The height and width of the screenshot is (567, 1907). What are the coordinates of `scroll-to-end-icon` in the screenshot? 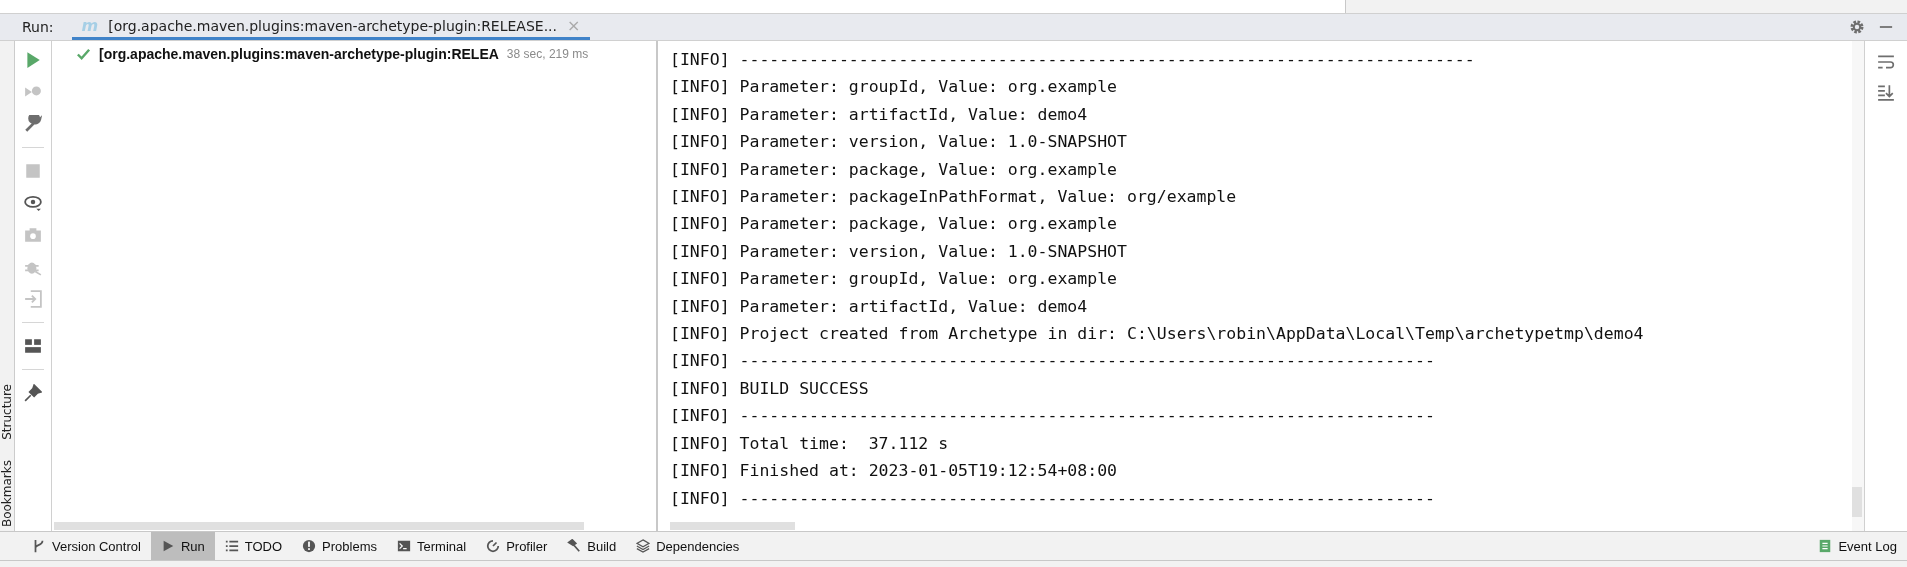 It's located at (1886, 92).